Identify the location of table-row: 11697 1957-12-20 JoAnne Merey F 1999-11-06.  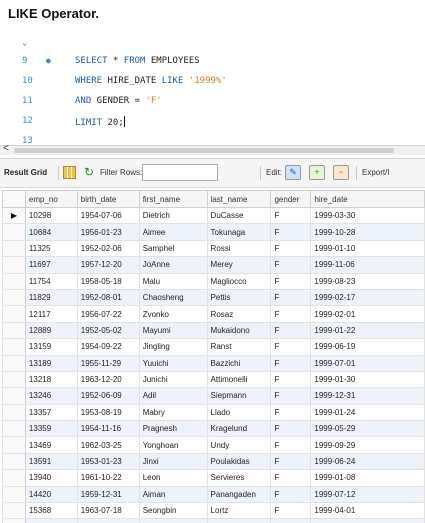
(213, 265).